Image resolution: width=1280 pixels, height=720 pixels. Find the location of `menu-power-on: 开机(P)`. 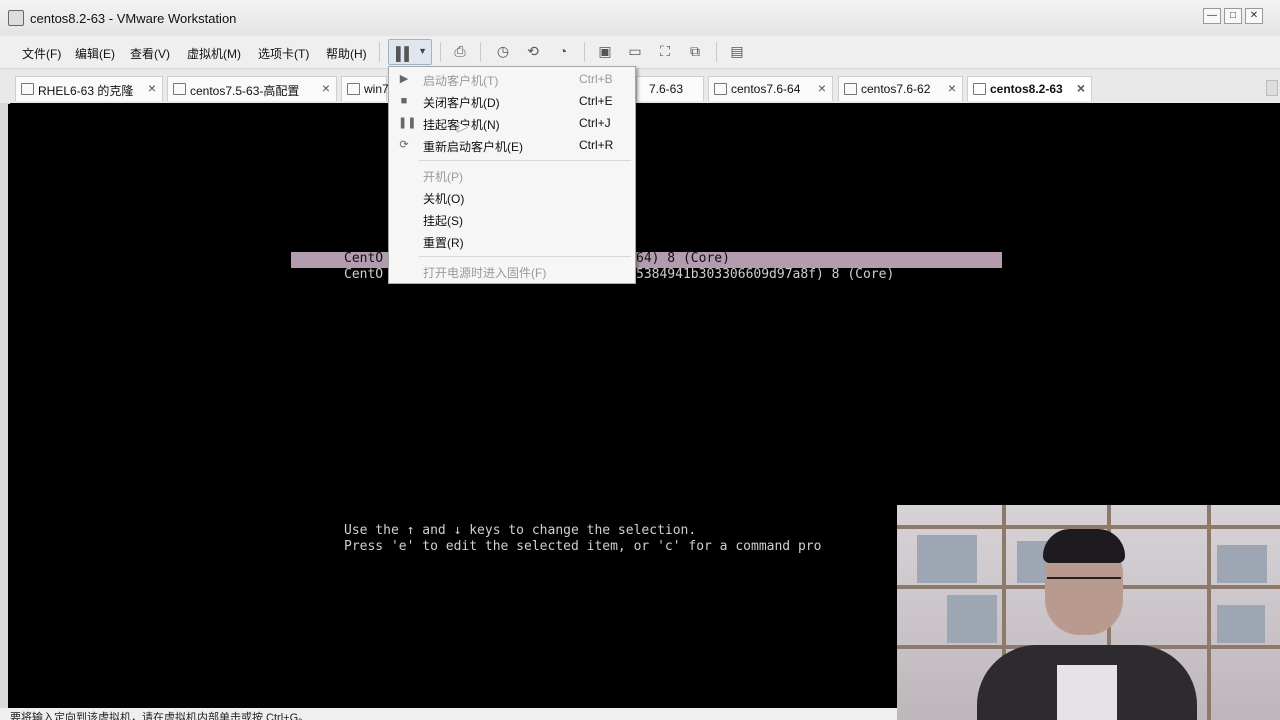

menu-power-on: 开机(P) is located at coordinates (512, 175).